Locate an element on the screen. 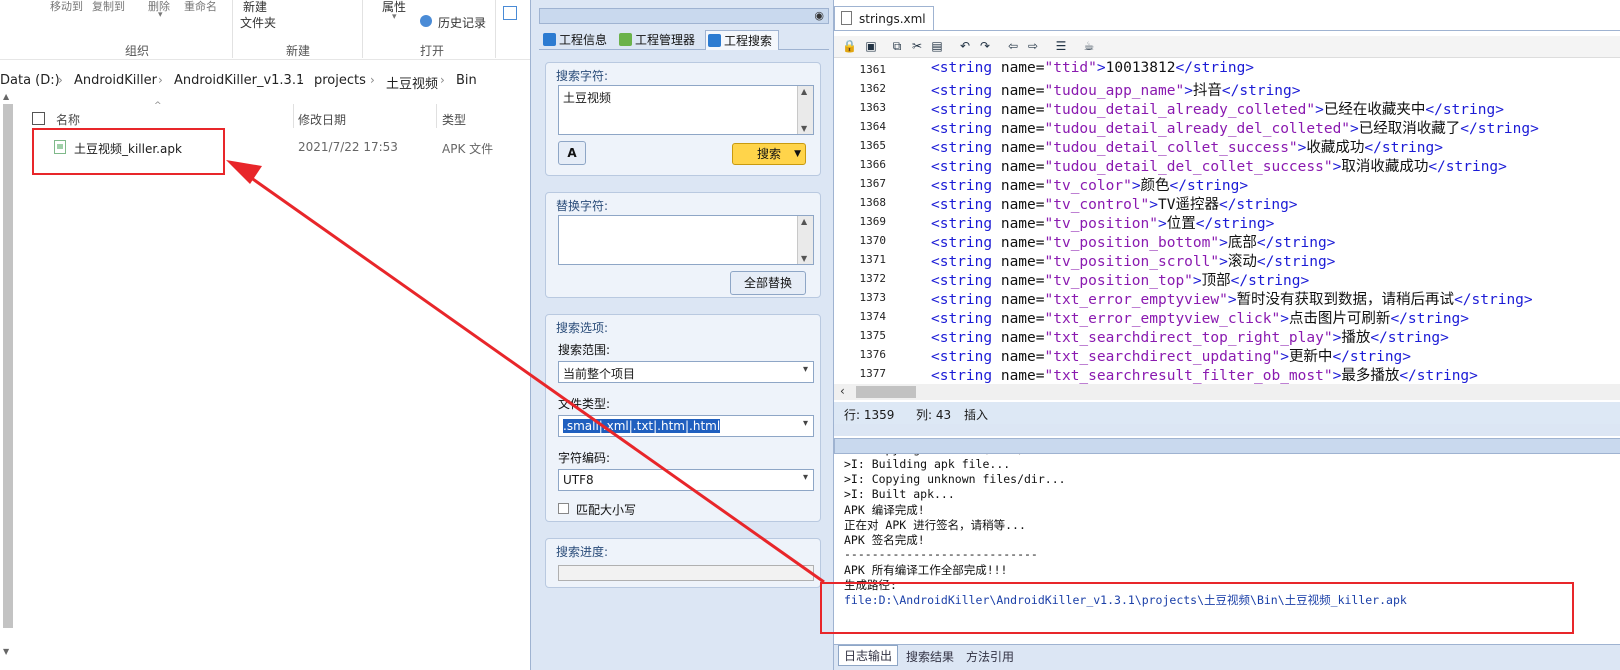 The image size is (1620, 670). breadcrumb-item: Data (D:) is located at coordinates (30, 80).